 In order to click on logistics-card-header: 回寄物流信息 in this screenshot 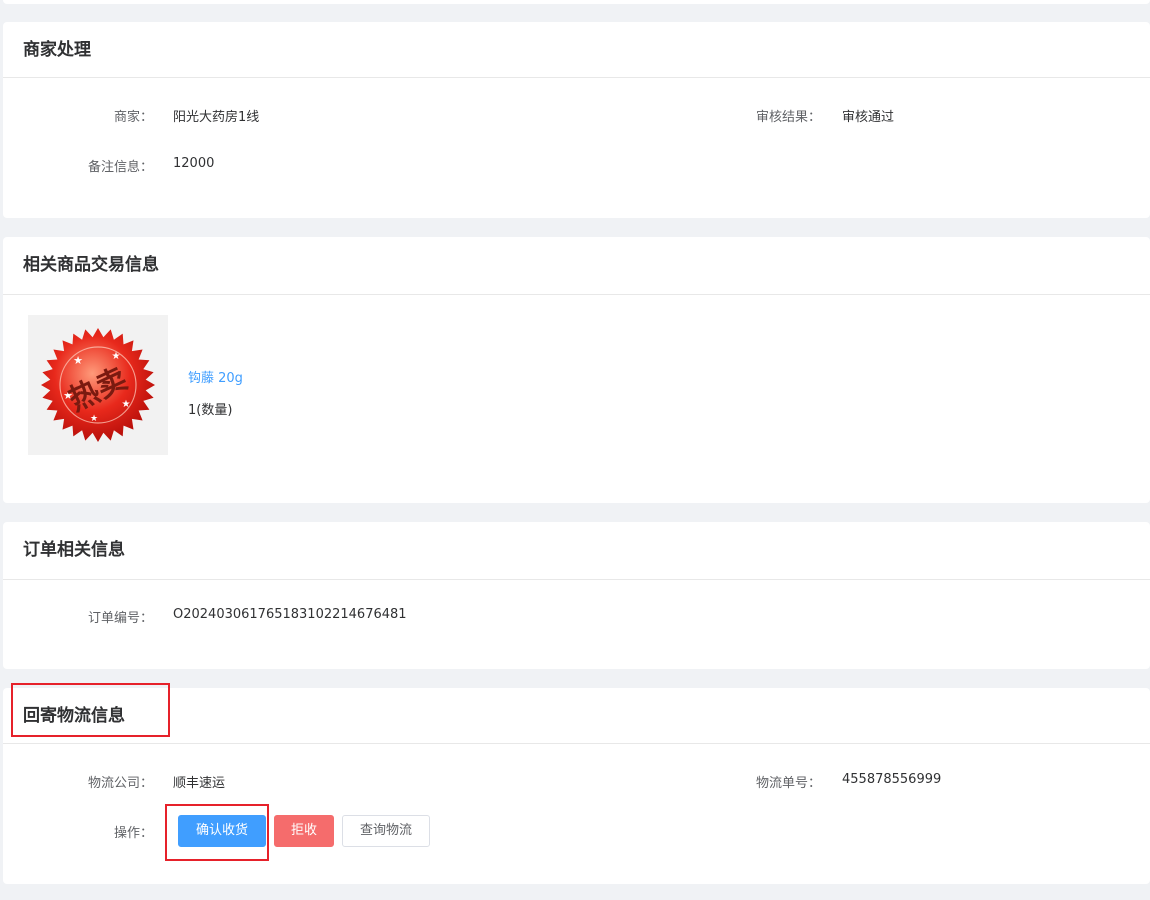, I will do `click(576, 716)`.